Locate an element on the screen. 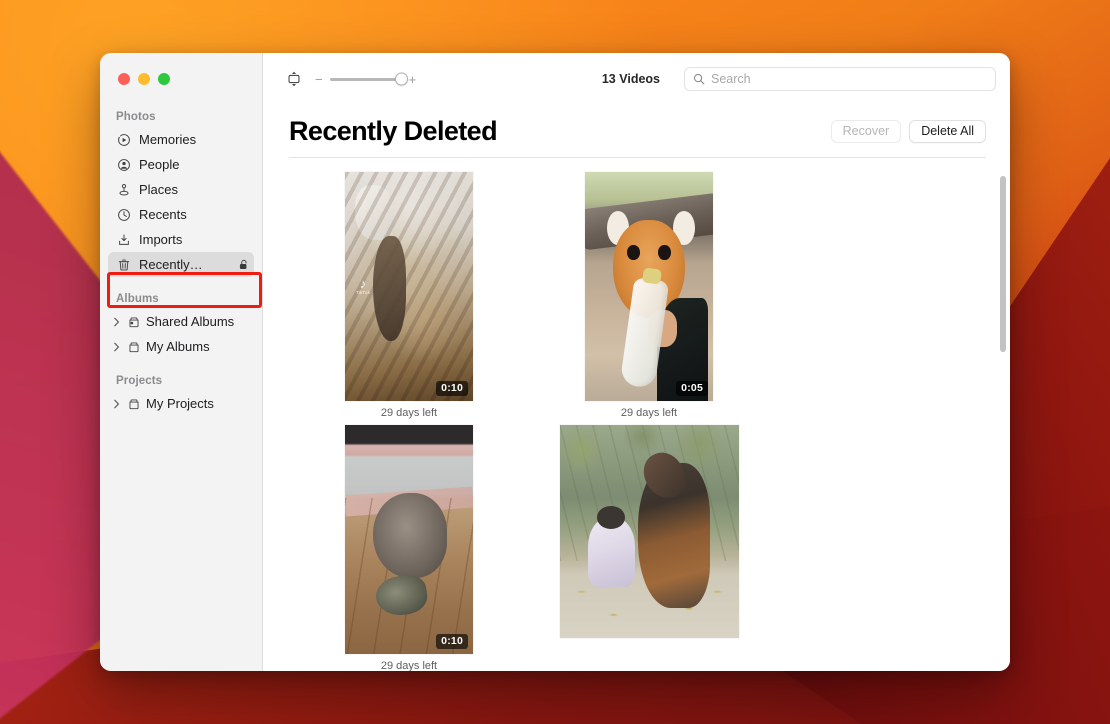 The width and height of the screenshot is (1110, 724). places-icon is located at coordinates (123, 189).